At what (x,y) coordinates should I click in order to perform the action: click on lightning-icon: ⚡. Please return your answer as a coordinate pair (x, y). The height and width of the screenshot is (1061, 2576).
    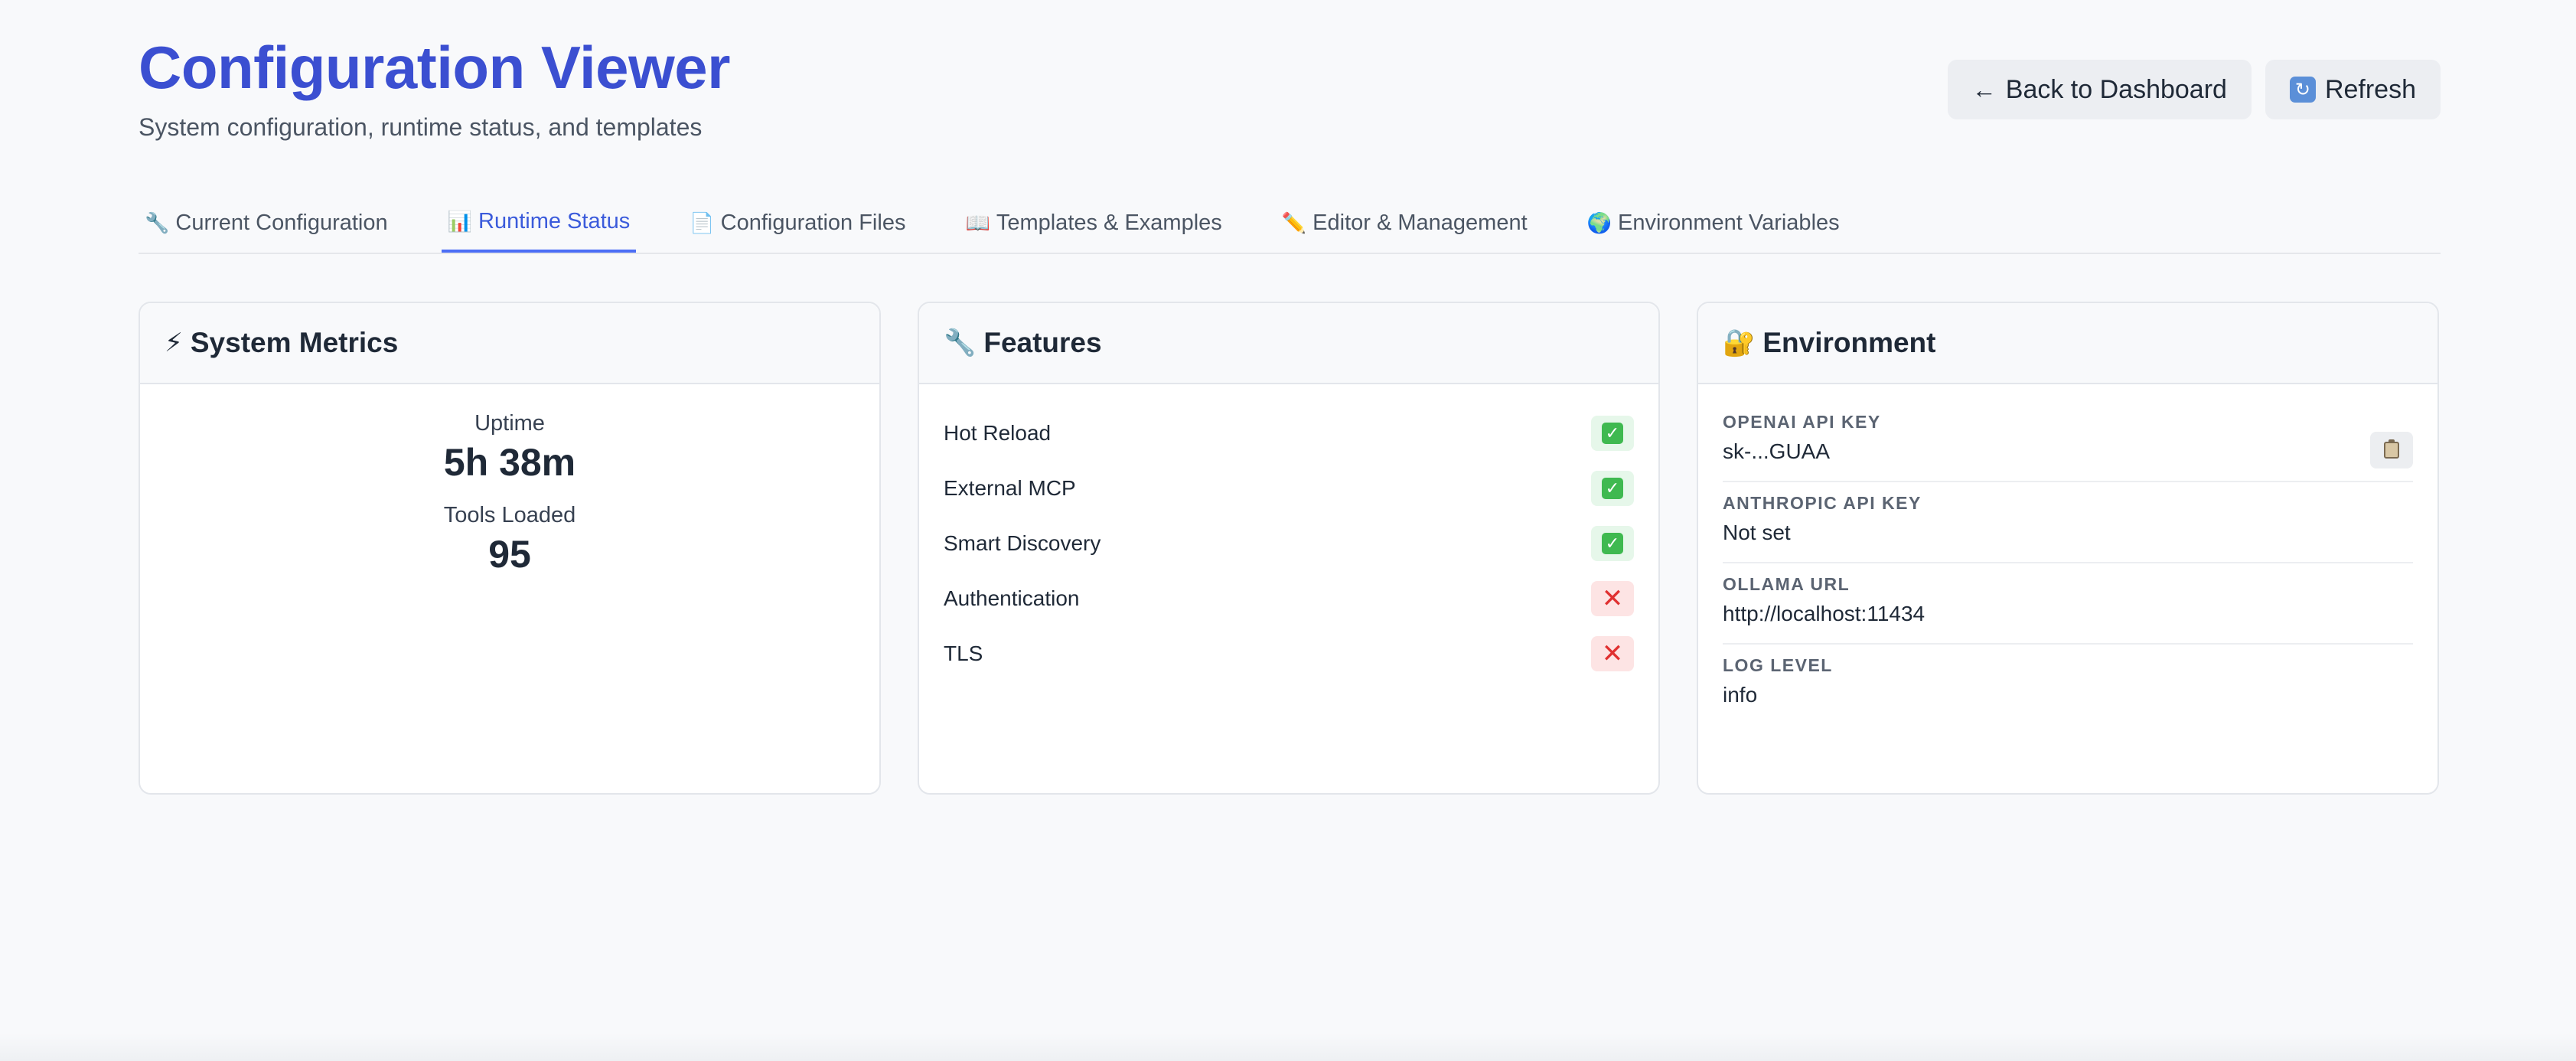
    Looking at the image, I should click on (174, 342).